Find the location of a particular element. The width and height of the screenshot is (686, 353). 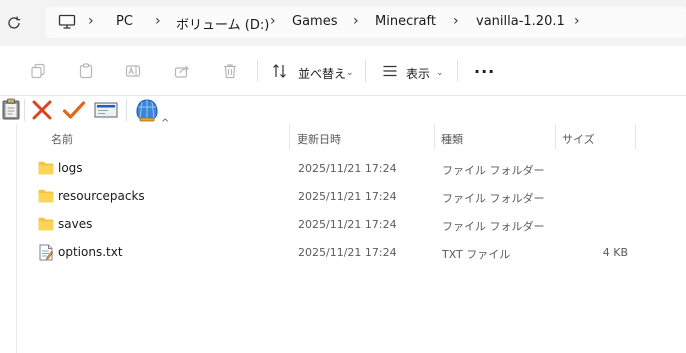

column-header-modified: 更新日時 is located at coordinates (319, 139).